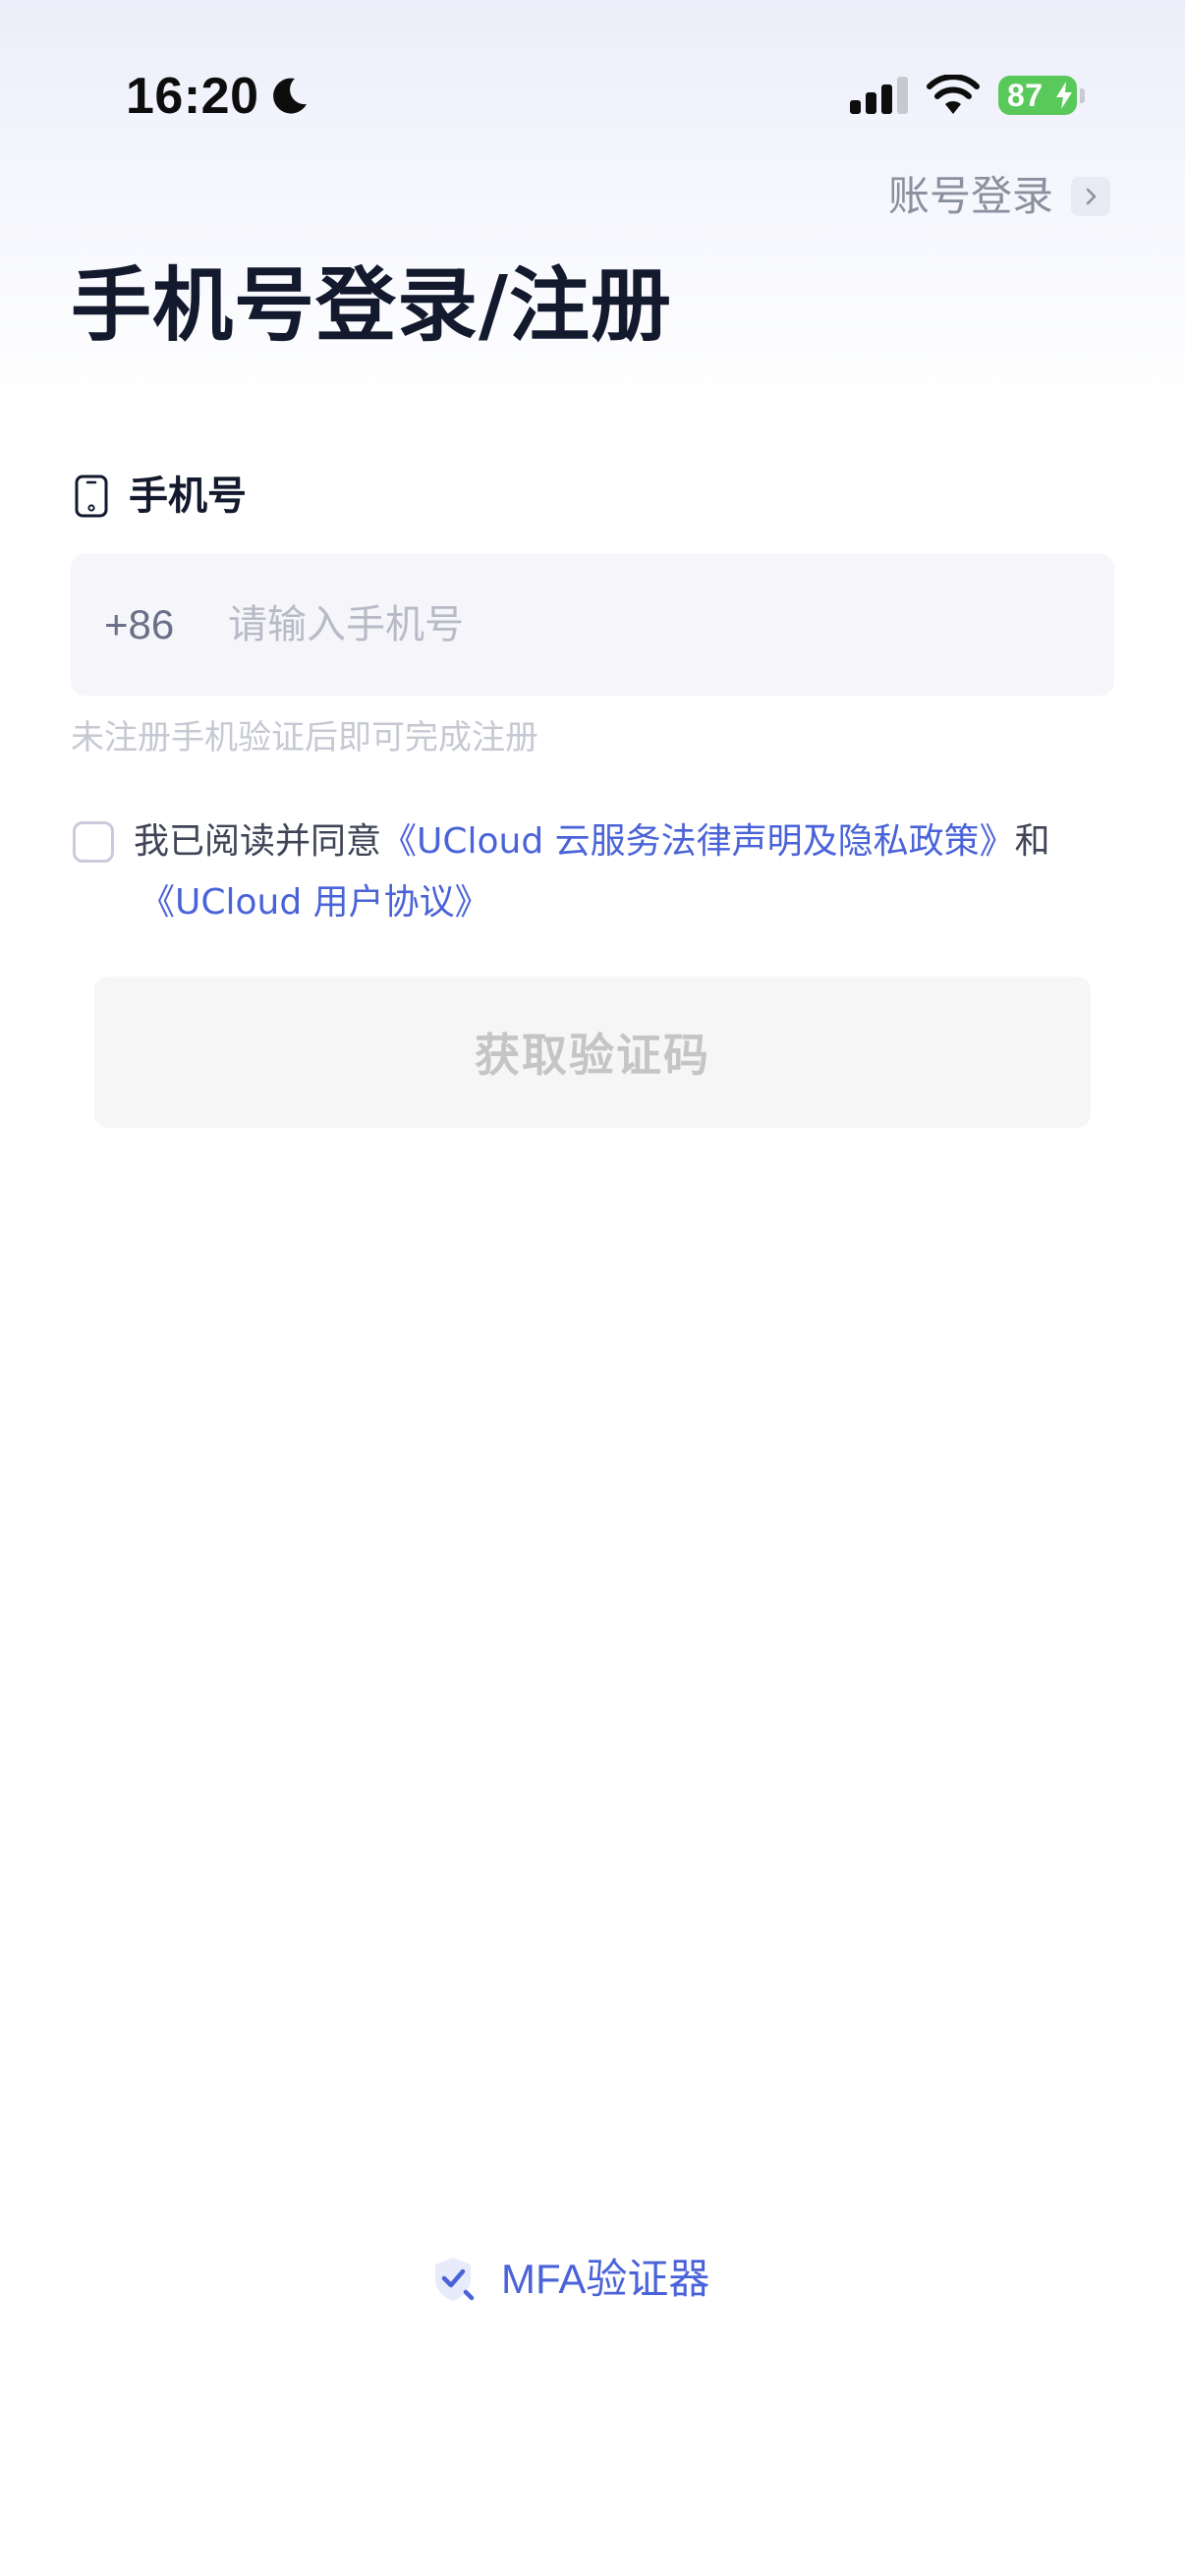 The height and width of the screenshot is (2576, 1185). I want to click on moon-icon, so click(290, 96).